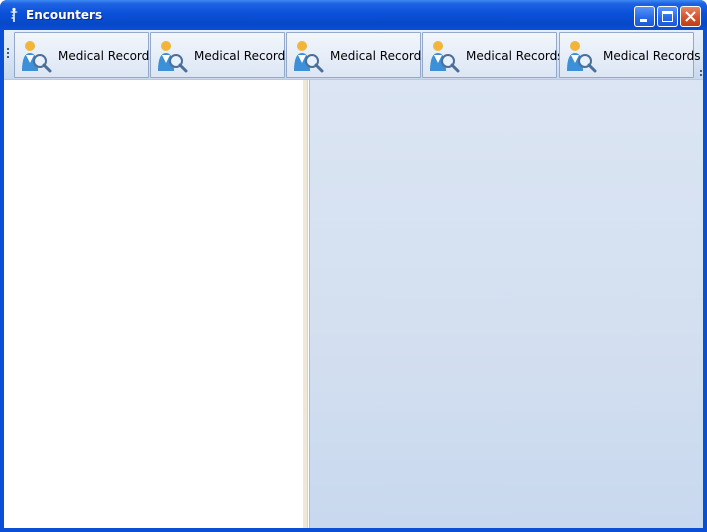  What do you see at coordinates (305, 304) in the screenshot?
I see `panel-splitter` at bounding box center [305, 304].